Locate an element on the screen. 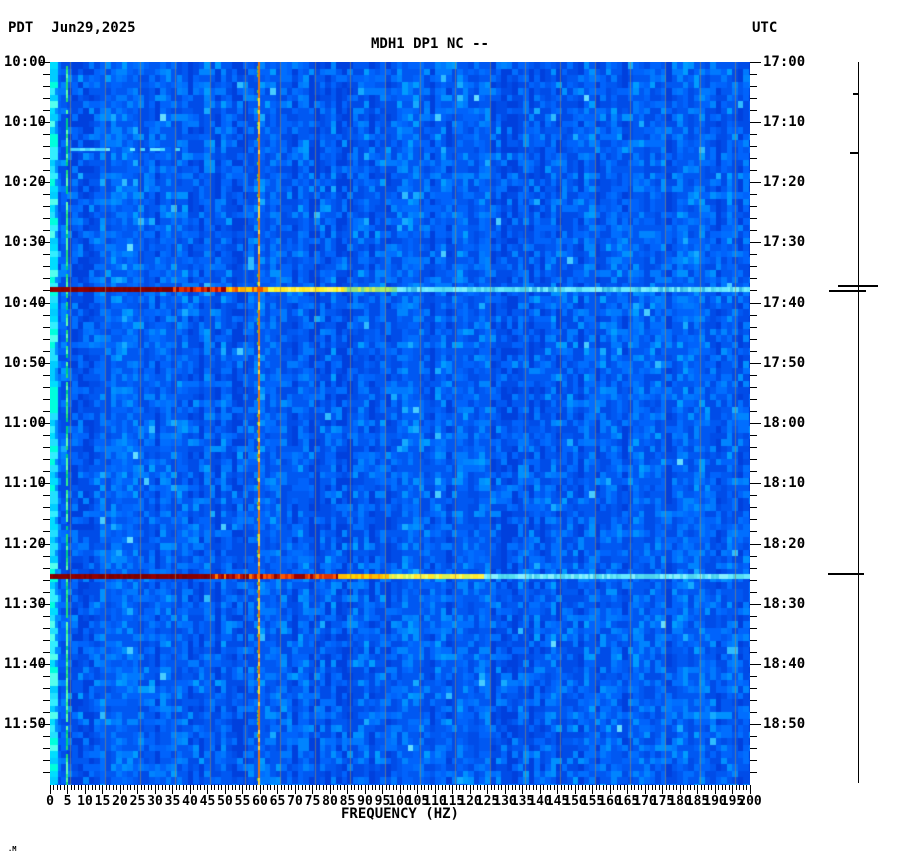 The image size is (902, 864). right-time-label: 18:40 is located at coordinates (784, 664).